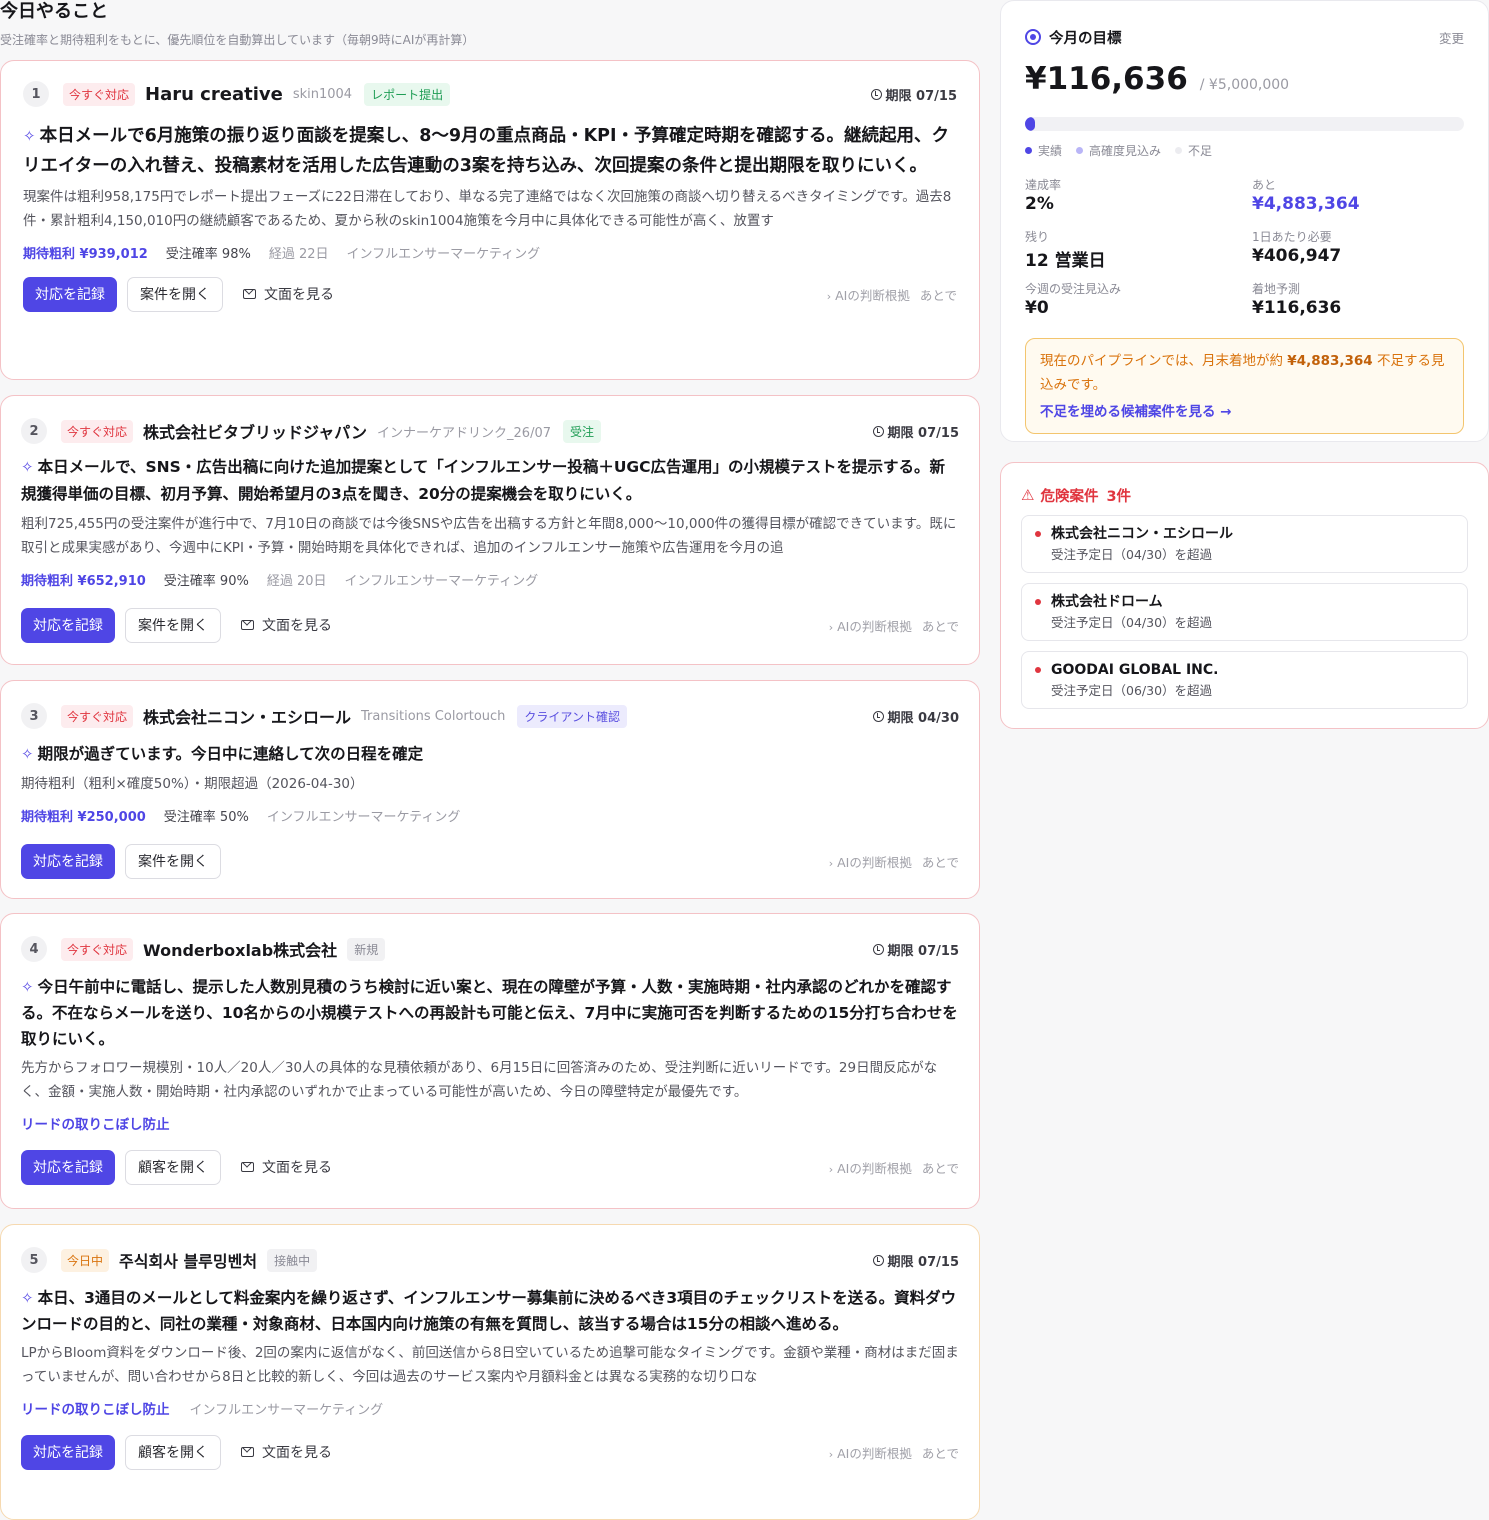 This screenshot has width=1489, height=1520. What do you see at coordinates (1030, 124) in the screenshot?
I see `goal-progress-fill` at bounding box center [1030, 124].